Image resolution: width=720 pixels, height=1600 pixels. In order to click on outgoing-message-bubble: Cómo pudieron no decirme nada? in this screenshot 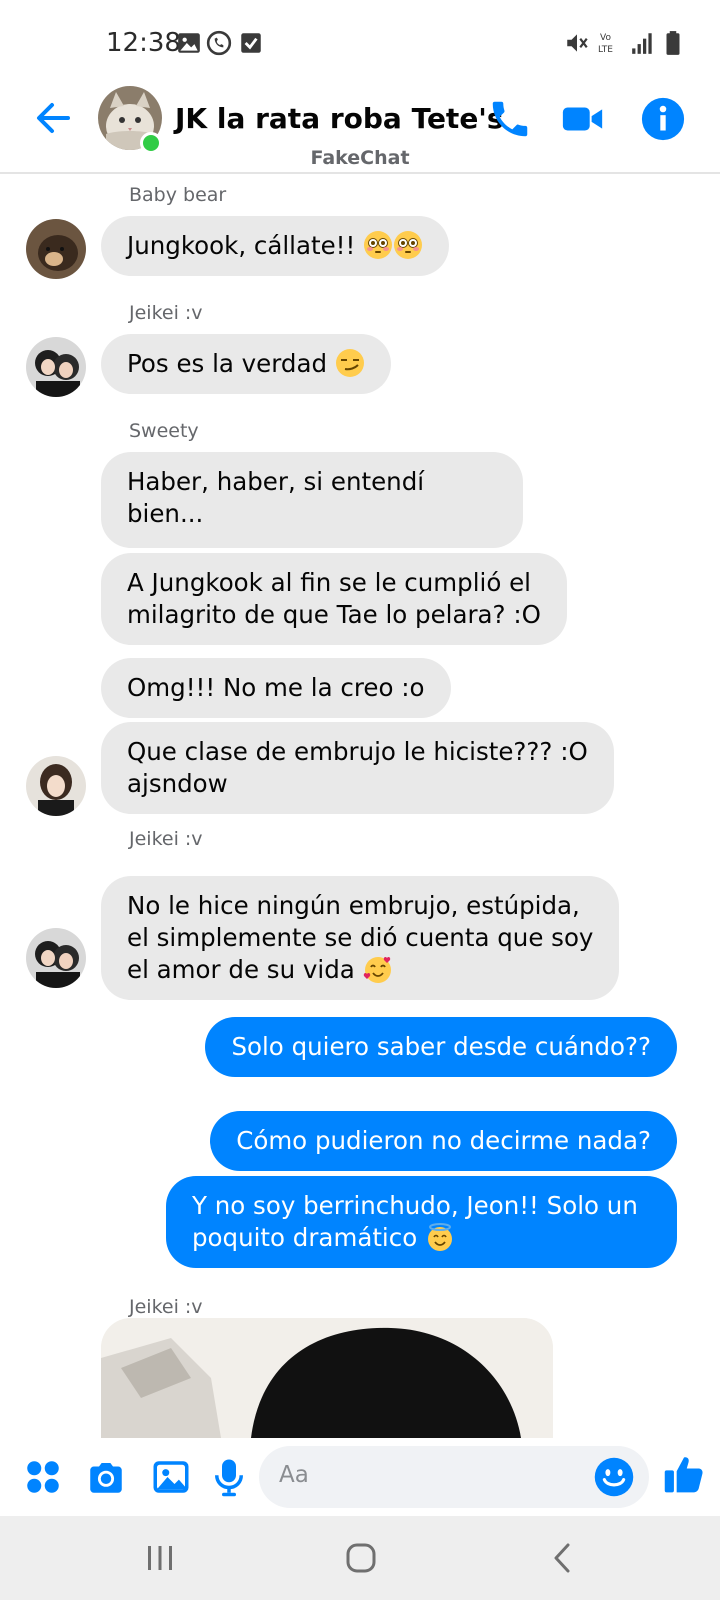, I will do `click(443, 1141)`.